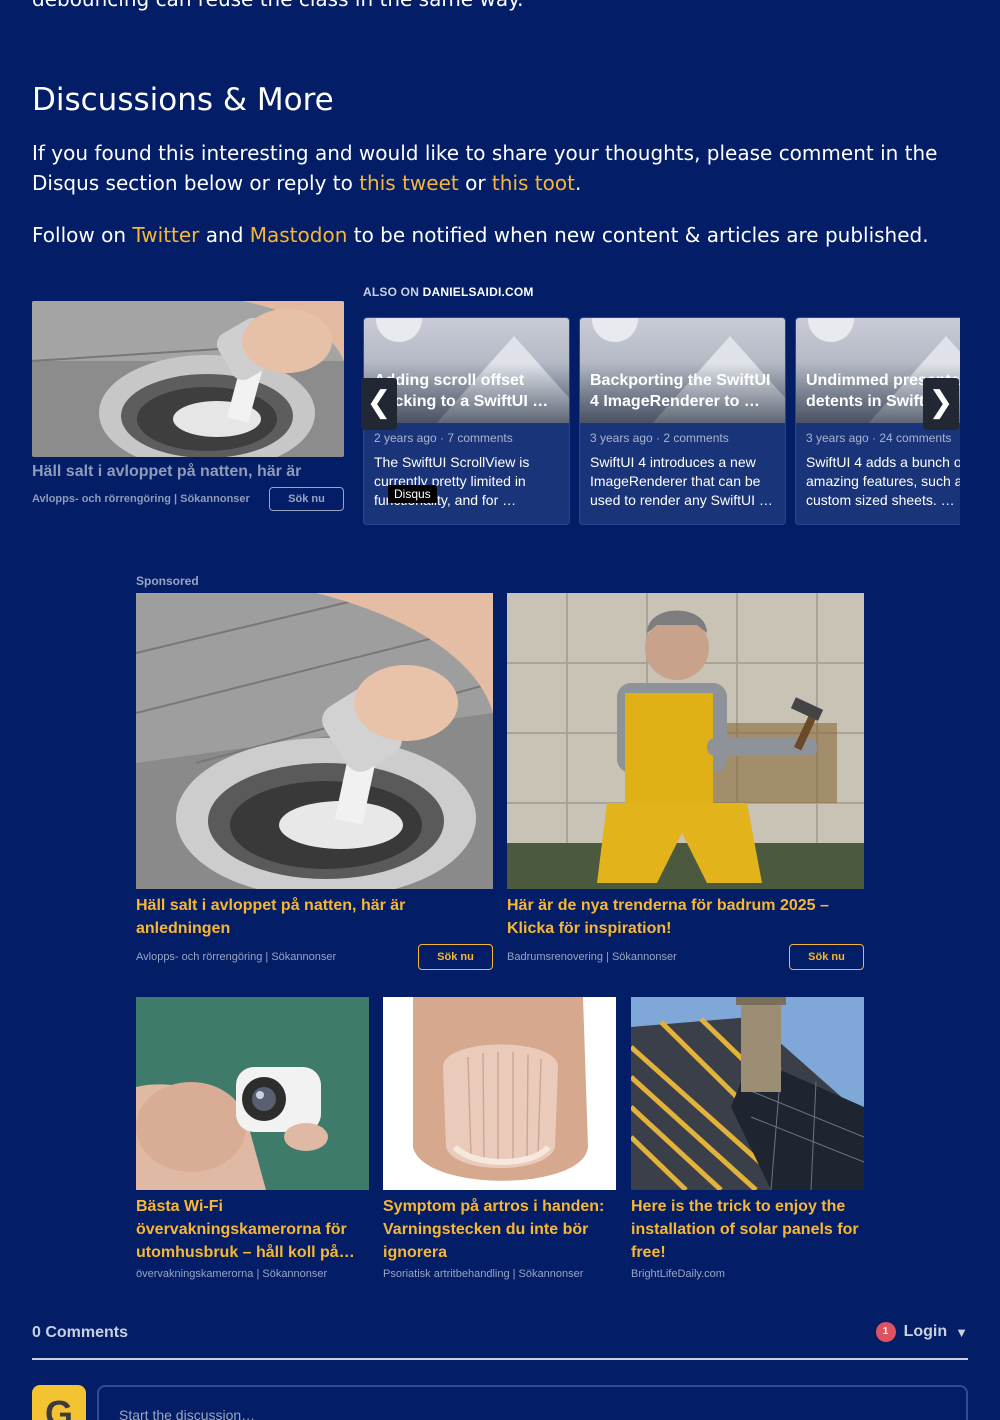 This screenshot has width=1000, height=1420. Describe the element at coordinates (578, 183) in the screenshot. I see `paragraph-text: .` at that location.